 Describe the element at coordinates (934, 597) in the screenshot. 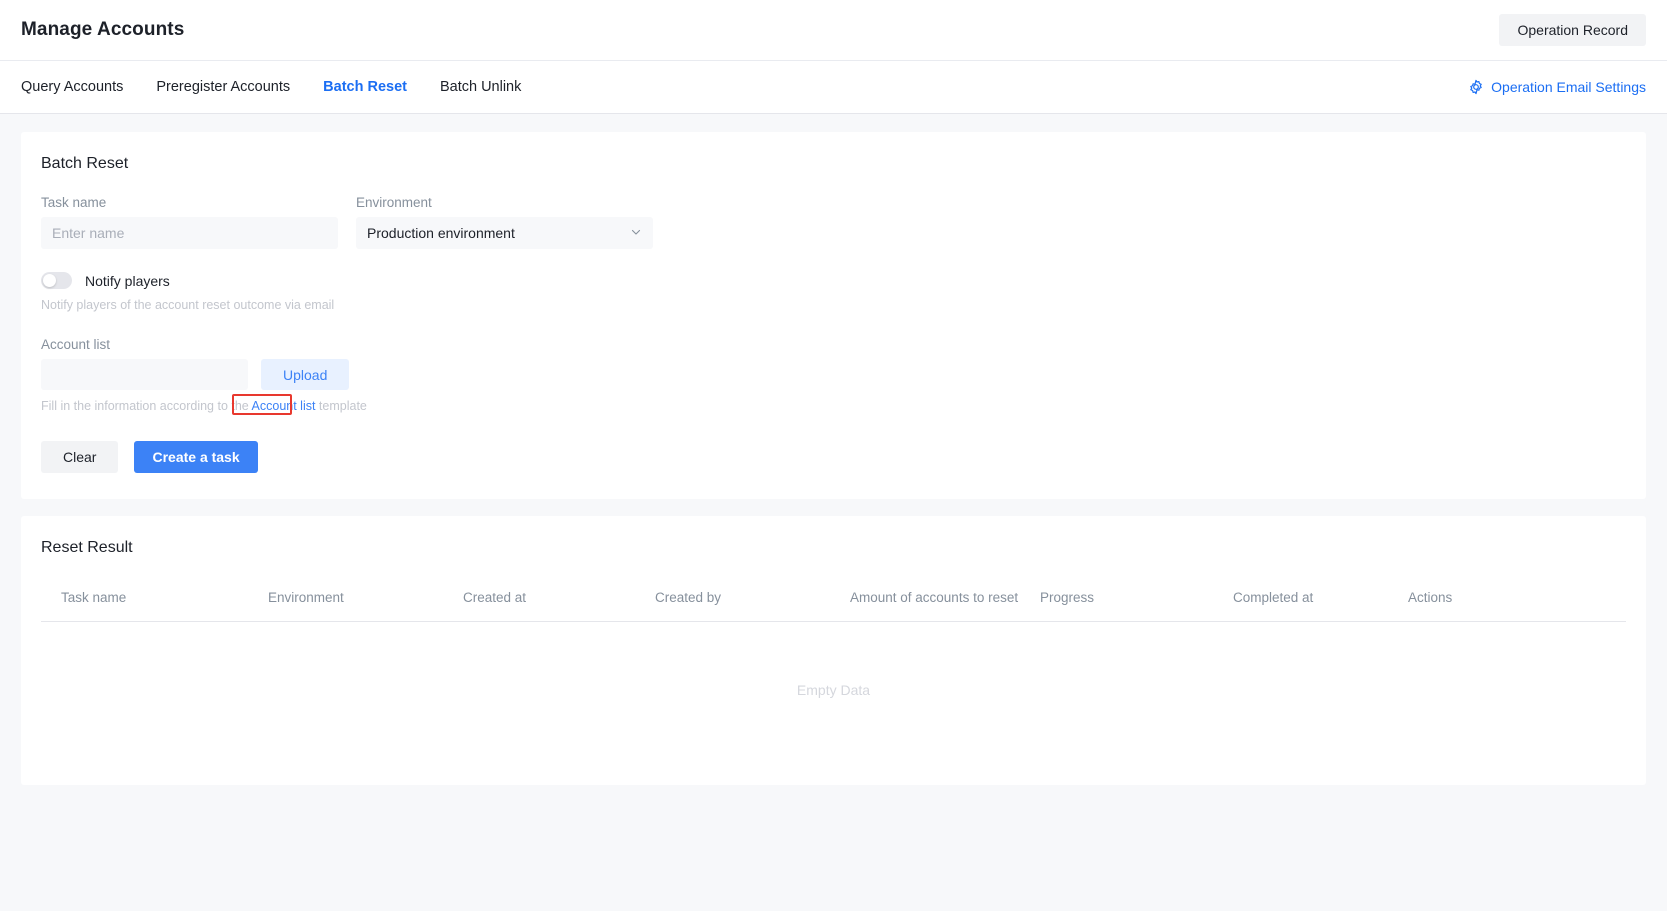

I see `column-header-amount-of-accounts: Amount of accounts to reset` at that location.